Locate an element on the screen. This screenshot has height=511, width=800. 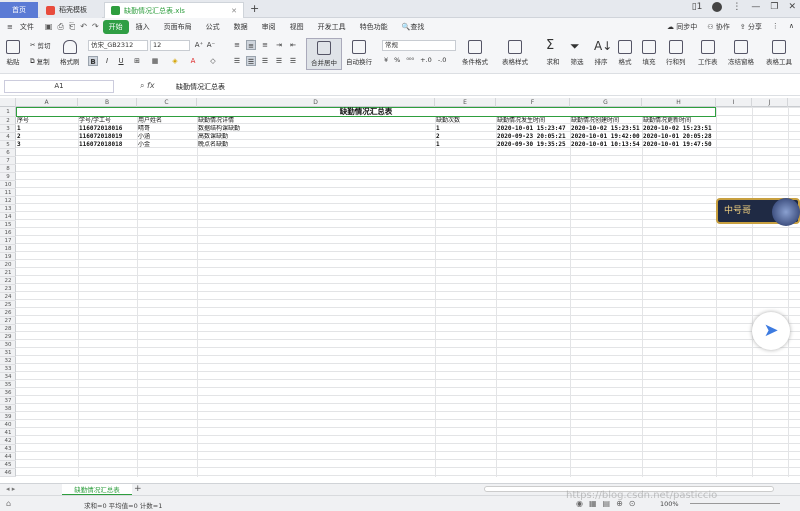
percent-icon: % is located at coordinates (397, 60).